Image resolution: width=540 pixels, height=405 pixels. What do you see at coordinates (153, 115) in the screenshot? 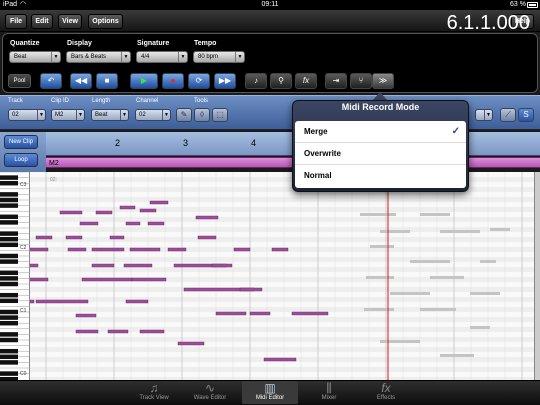
I see `channel-select: 02 ▼` at bounding box center [153, 115].